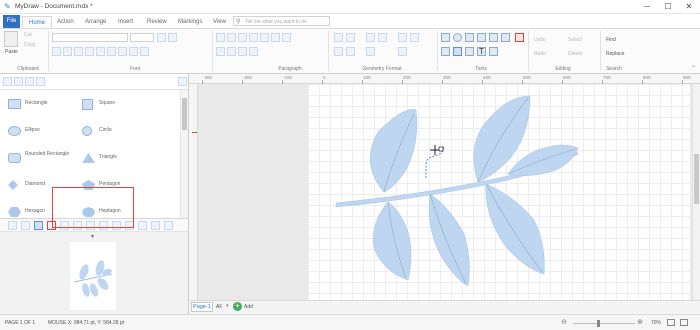  Describe the element at coordinates (219, 307) in the screenshot. I see `all-pages-dropdown: All` at that location.